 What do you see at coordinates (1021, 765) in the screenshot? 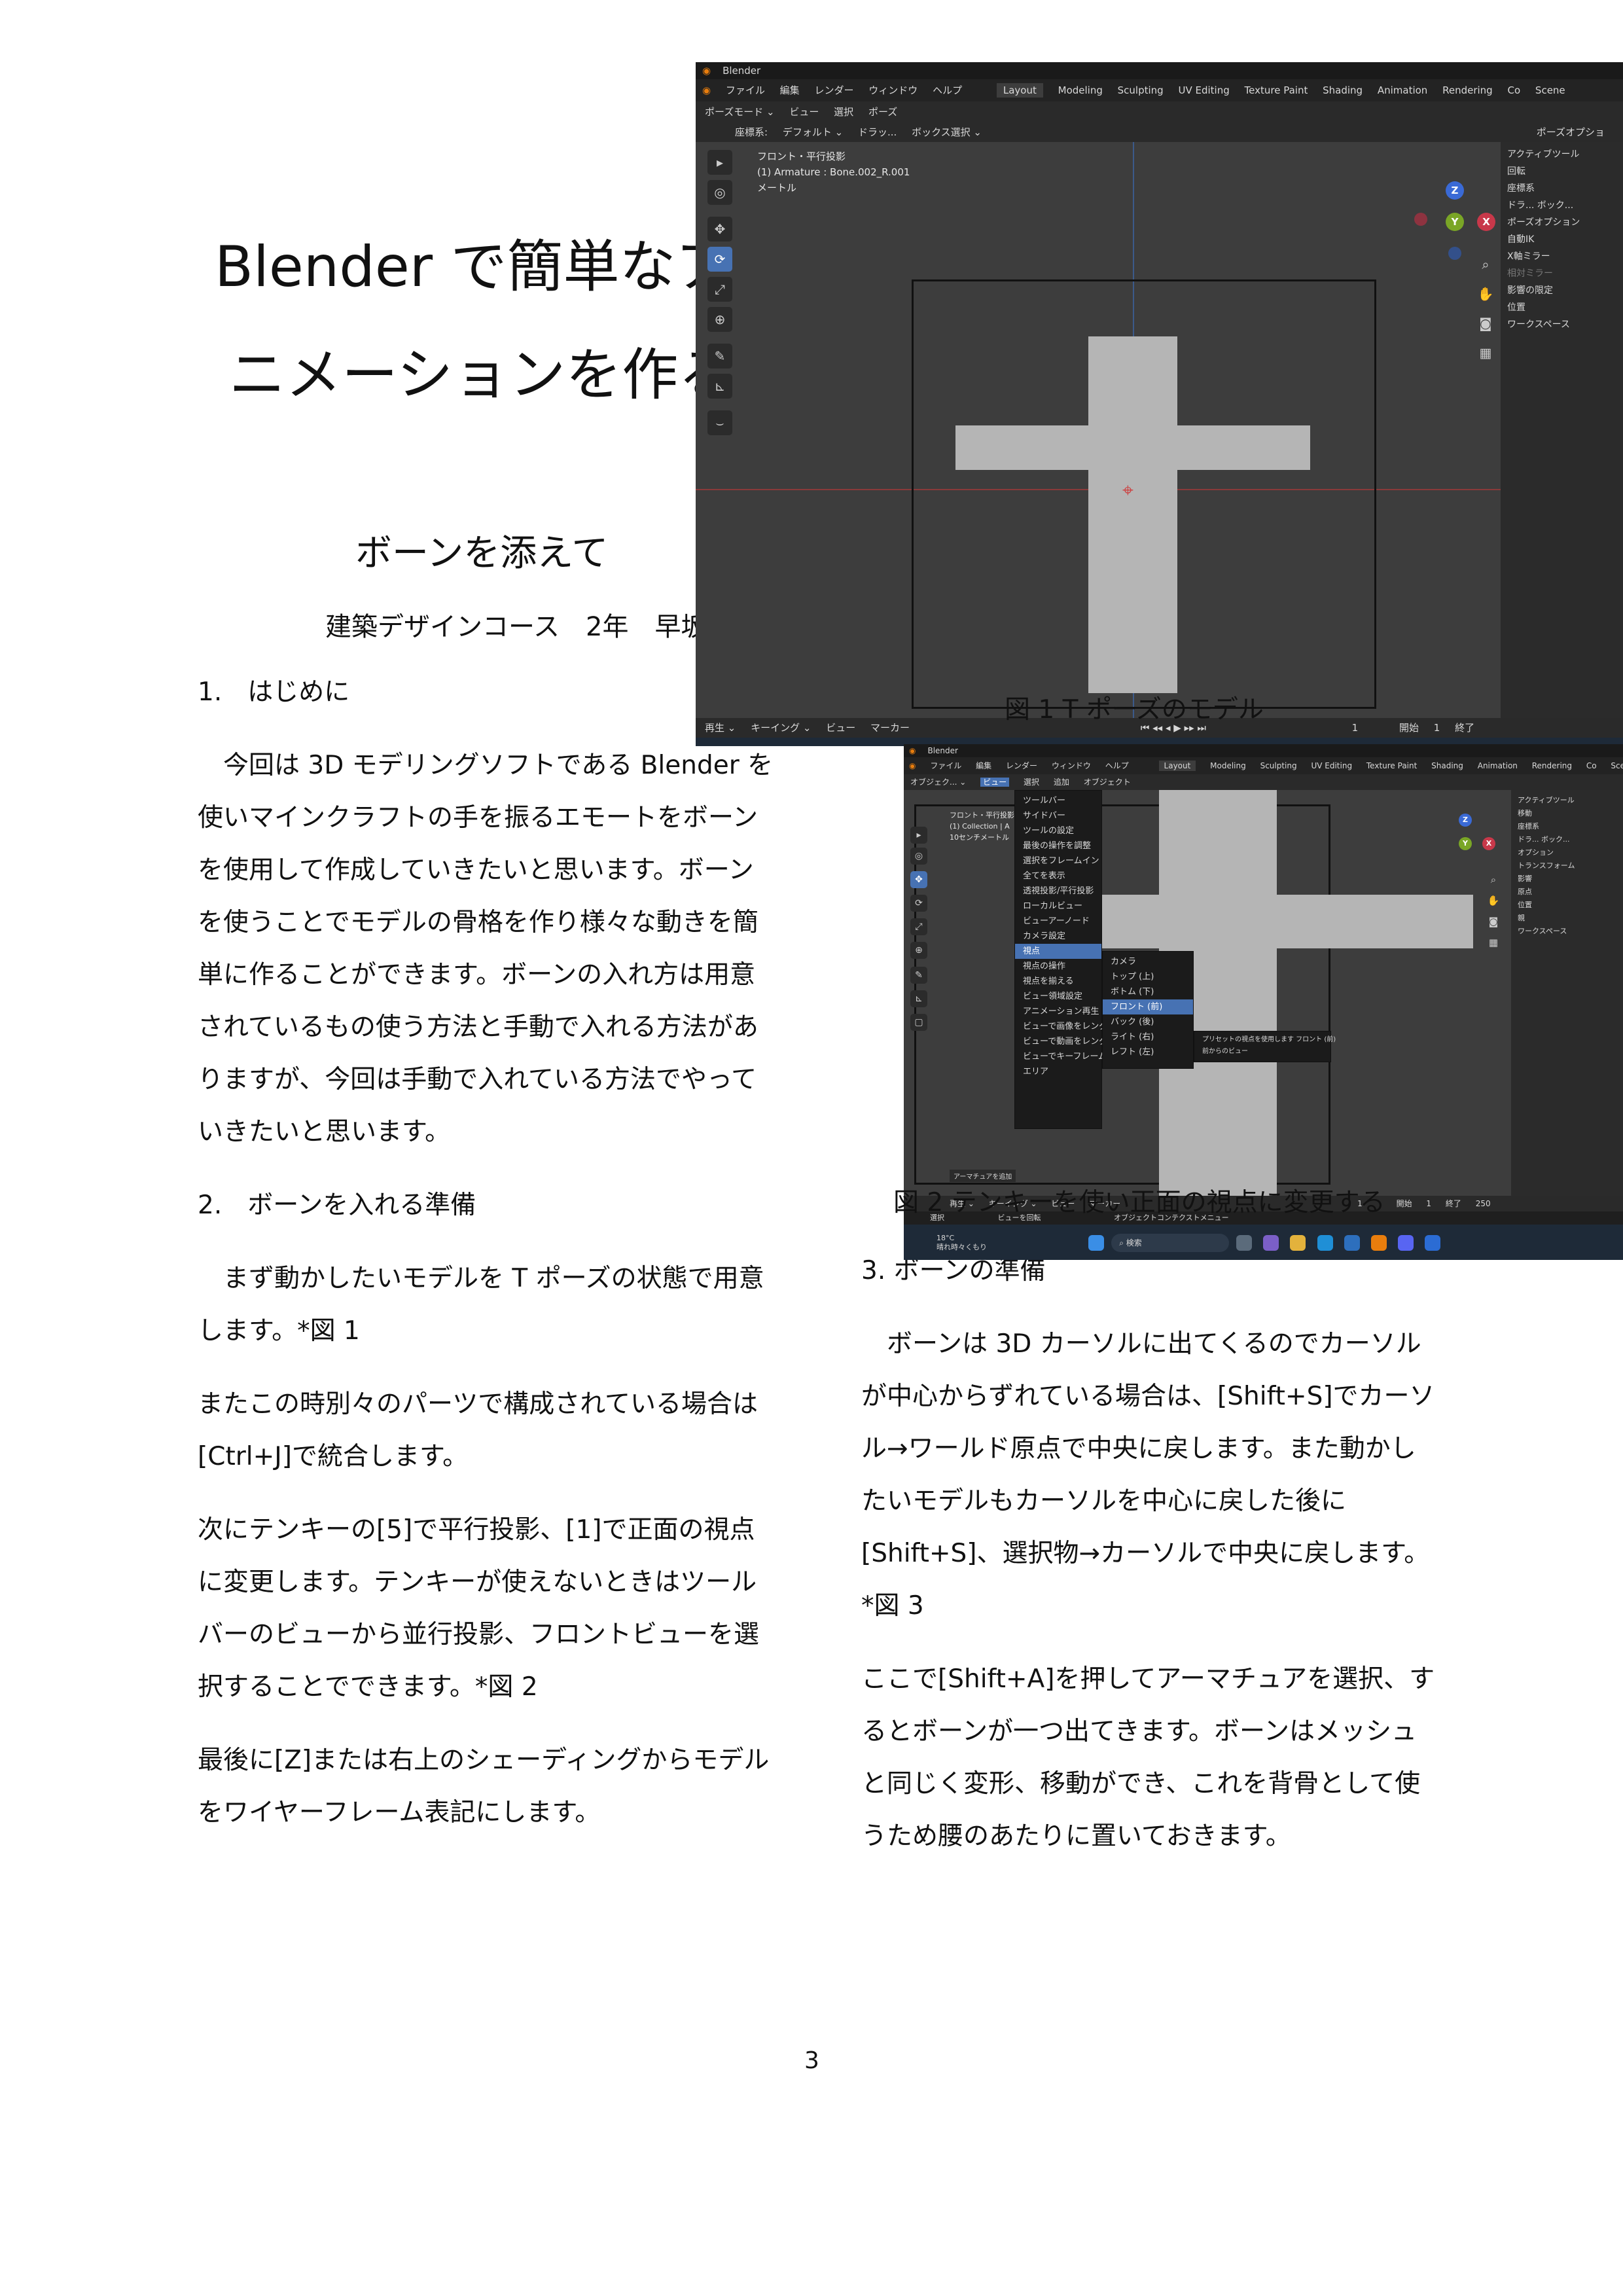
I see `menu-render-2: レンダー` at bounding box center [1021, 765].